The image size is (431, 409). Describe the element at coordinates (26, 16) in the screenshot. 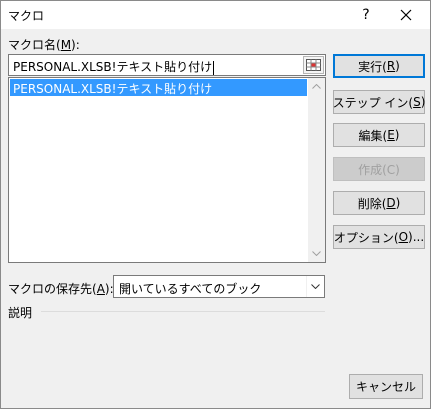

I see `dialog-title: マクロ` at that location.